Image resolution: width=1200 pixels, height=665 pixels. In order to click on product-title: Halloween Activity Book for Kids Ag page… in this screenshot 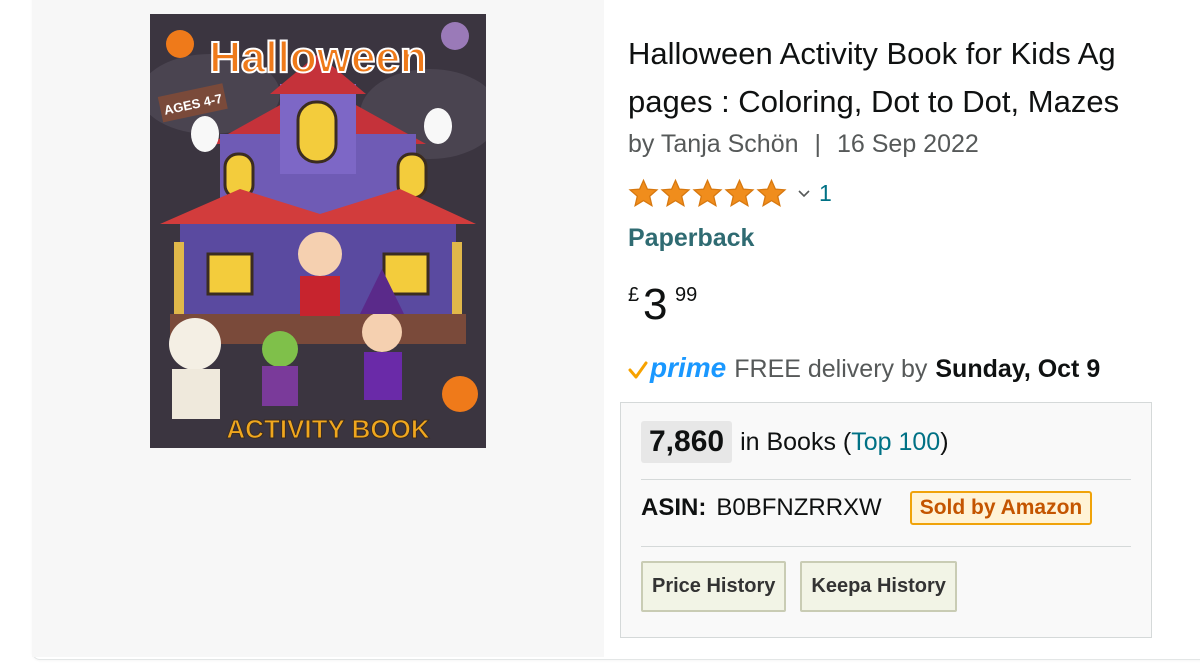, I will do `click(914, 78)`.